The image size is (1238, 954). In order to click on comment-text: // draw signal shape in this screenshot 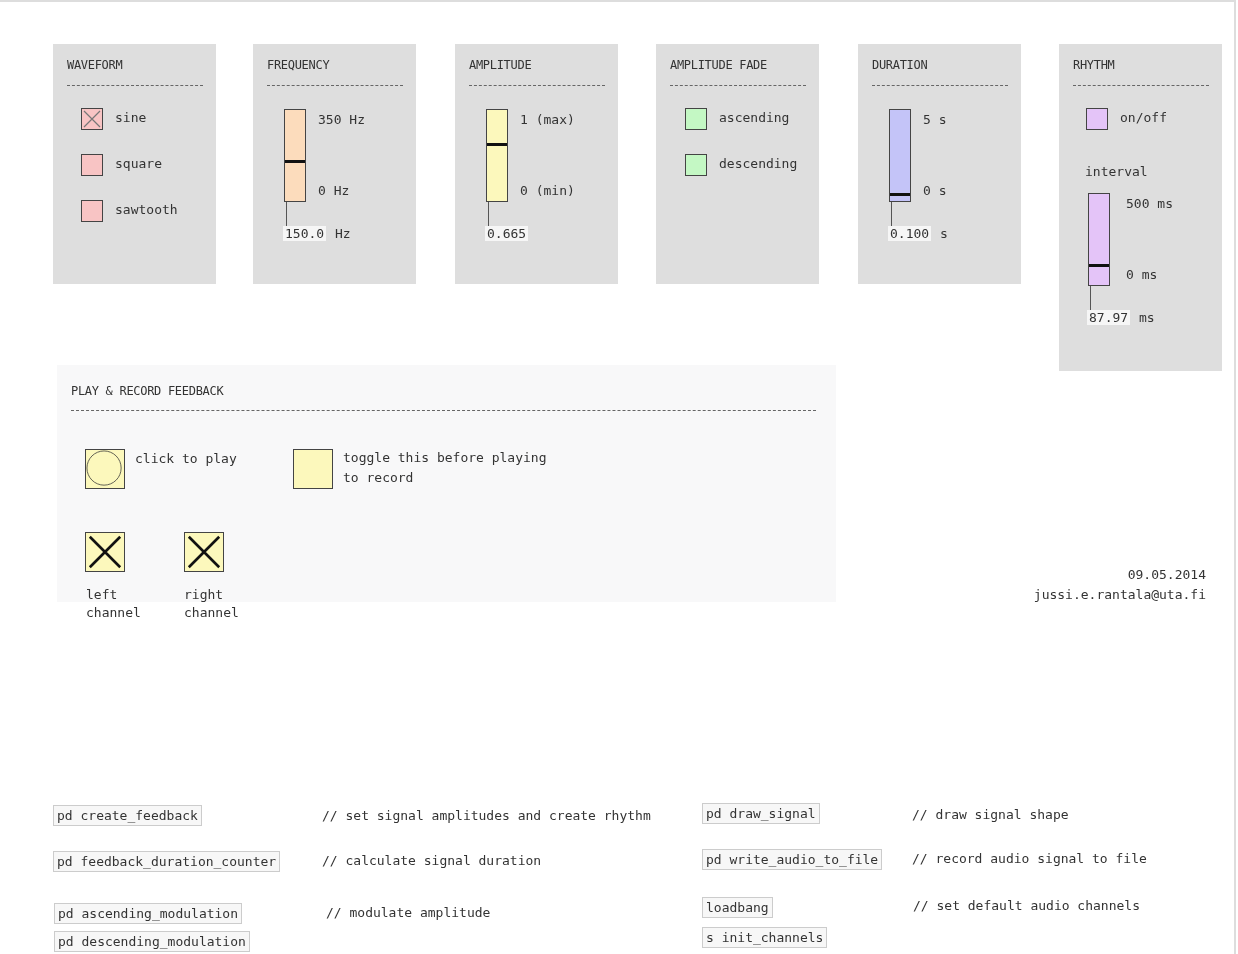, I will do `click(990, 814)`.